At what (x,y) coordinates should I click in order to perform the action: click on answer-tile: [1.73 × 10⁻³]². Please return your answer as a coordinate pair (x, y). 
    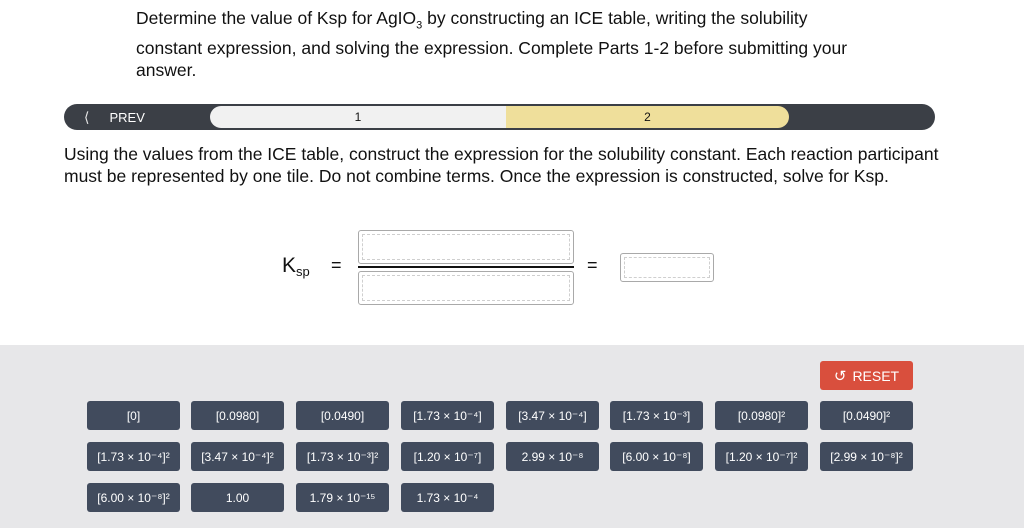
    Looking at the image, I should click on (342, 456).